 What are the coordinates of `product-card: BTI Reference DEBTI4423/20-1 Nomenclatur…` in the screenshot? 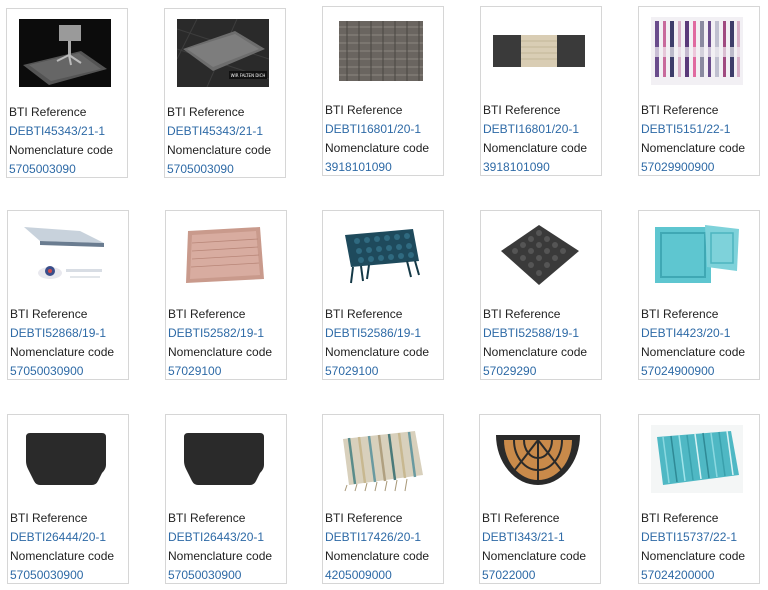 It's located at (699, 295).